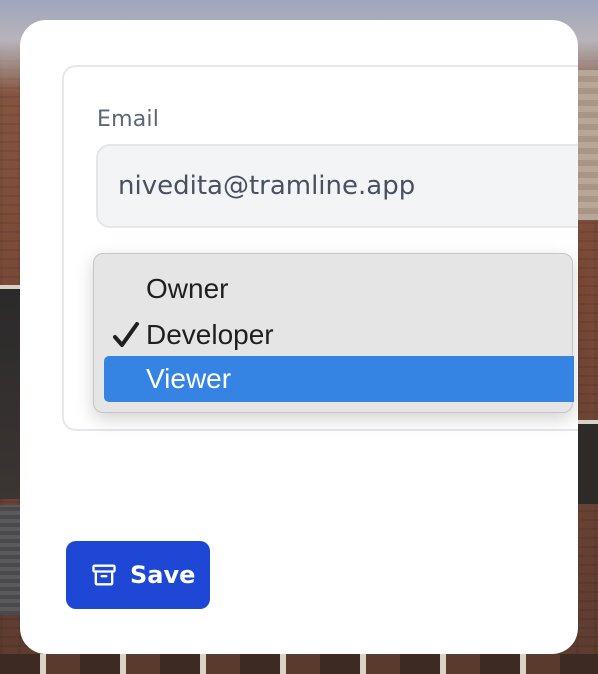 The image size is (598, 674). Describe the element at coordinates (10, 392) in the screenshot. I see `background-window-left` at that location.